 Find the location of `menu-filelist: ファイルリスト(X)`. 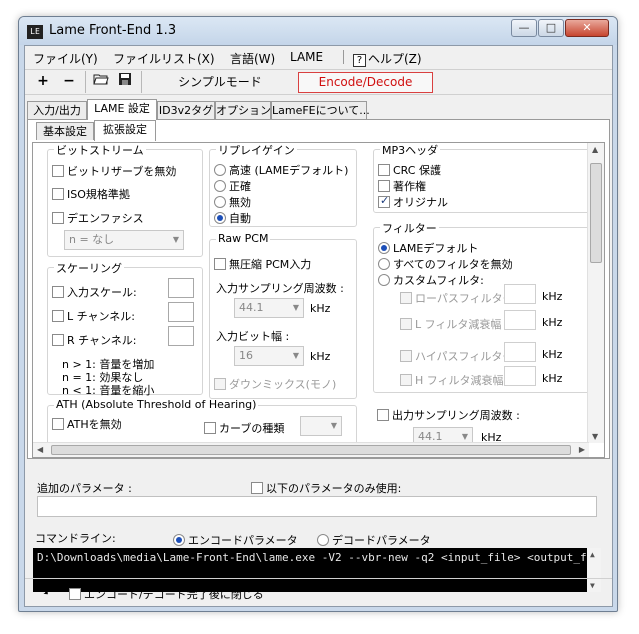

menu-filelist: ファイルリスト(X) is located at coordinates (164, 58).